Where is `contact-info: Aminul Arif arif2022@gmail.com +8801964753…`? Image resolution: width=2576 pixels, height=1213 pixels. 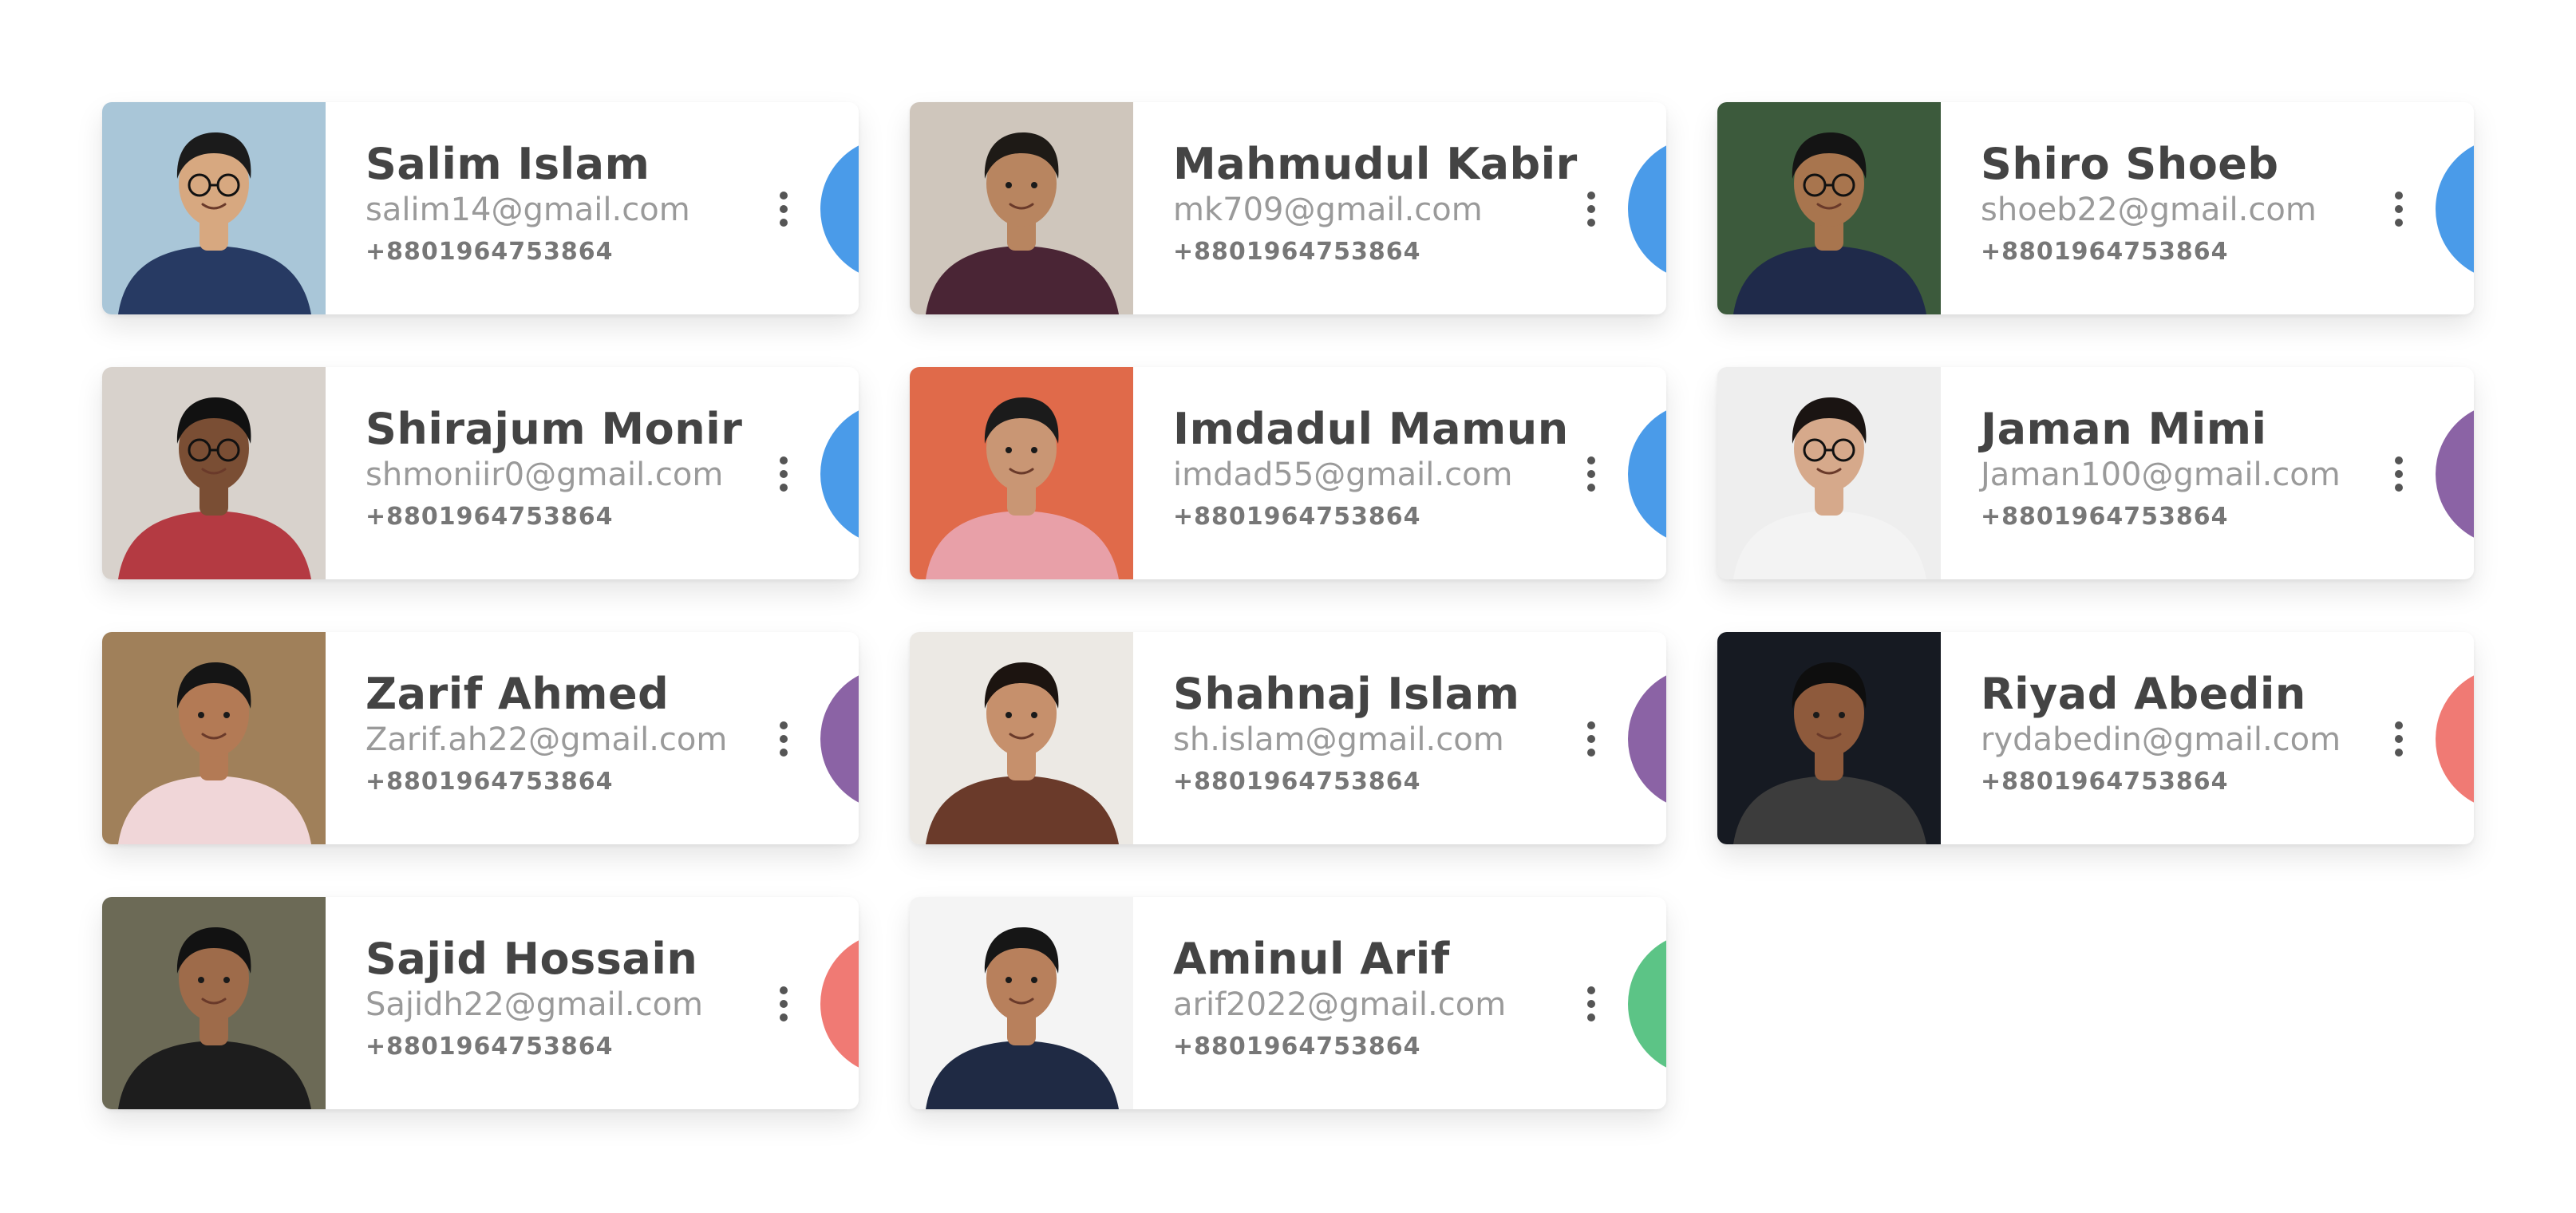 contact-info: Aminul Arif arif2022@gmail.com +8801964753… is located at coordinates (1388, 999).